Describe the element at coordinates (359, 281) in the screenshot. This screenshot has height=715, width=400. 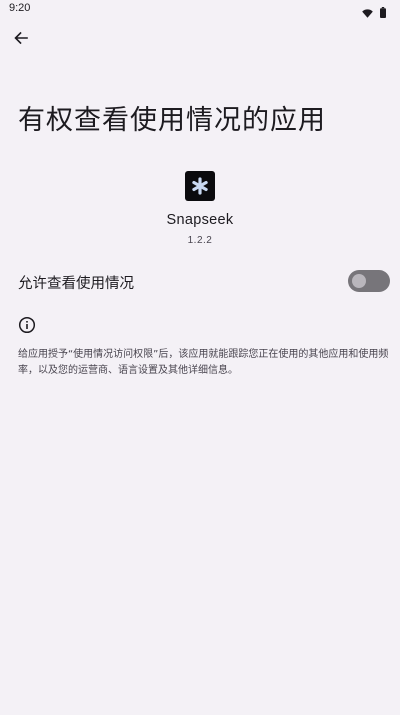
I see `switch-thumb` at that location.